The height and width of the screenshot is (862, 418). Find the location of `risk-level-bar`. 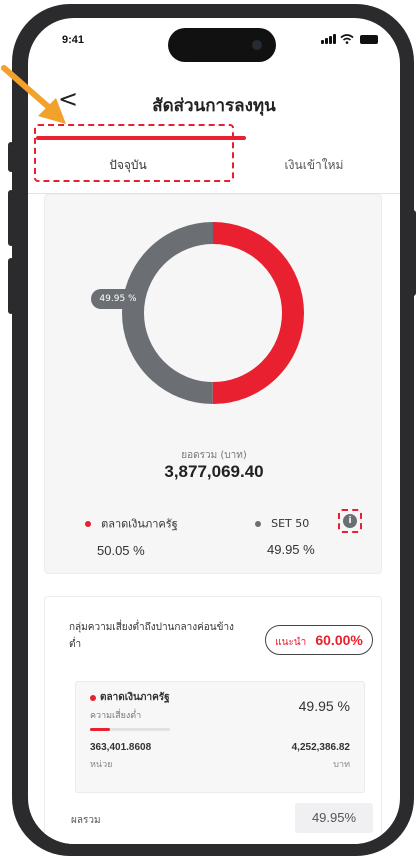

risk-level-bar is located at coordinates (130, 729).